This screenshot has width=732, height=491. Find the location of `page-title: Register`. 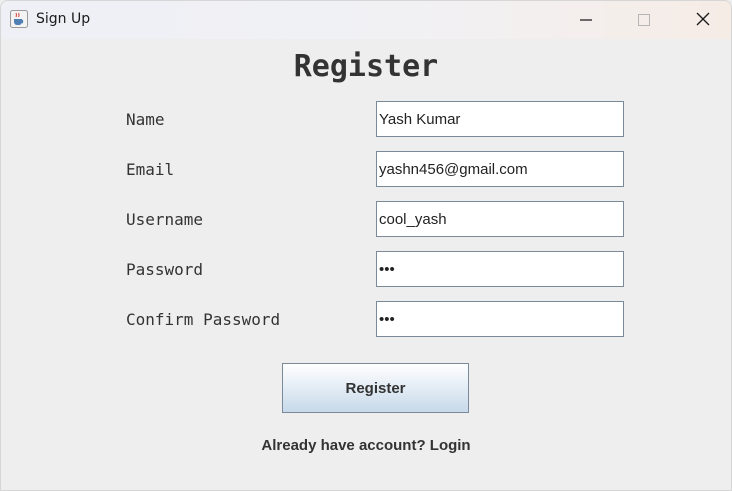

page-title: Register is located at coordinates (366, 66).